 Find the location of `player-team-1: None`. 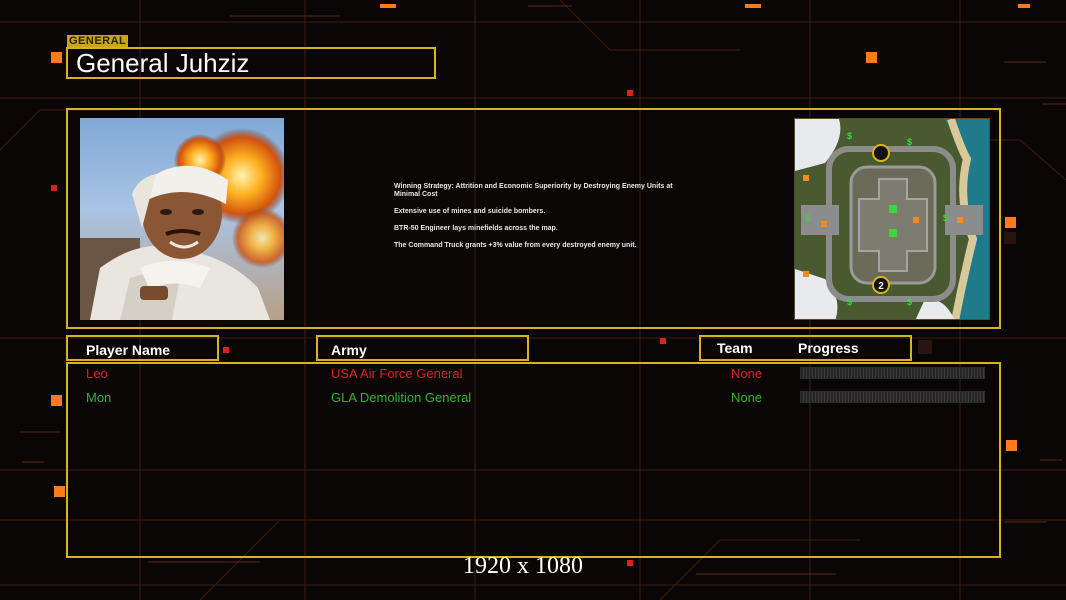

player-team-1: None is located at coordinates (747, 373).